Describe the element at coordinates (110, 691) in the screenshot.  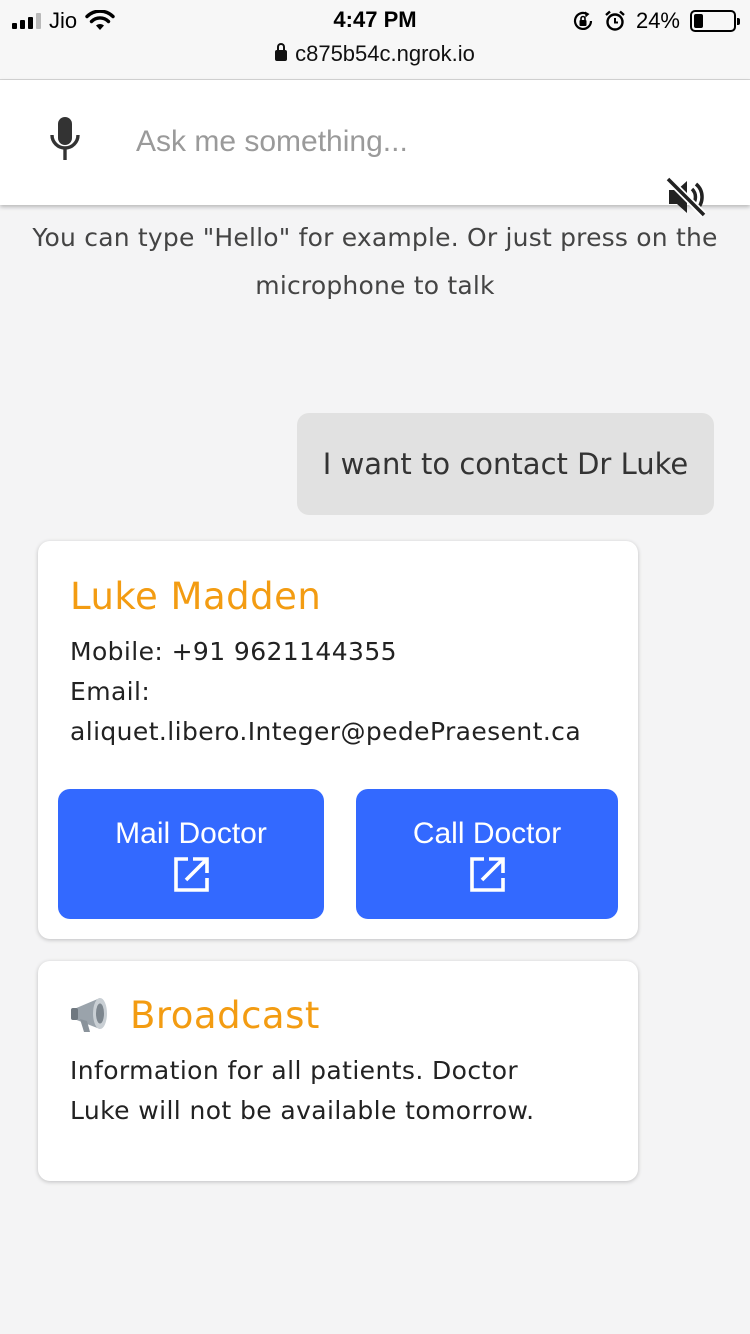
I see `email-label: Email:` at that location.